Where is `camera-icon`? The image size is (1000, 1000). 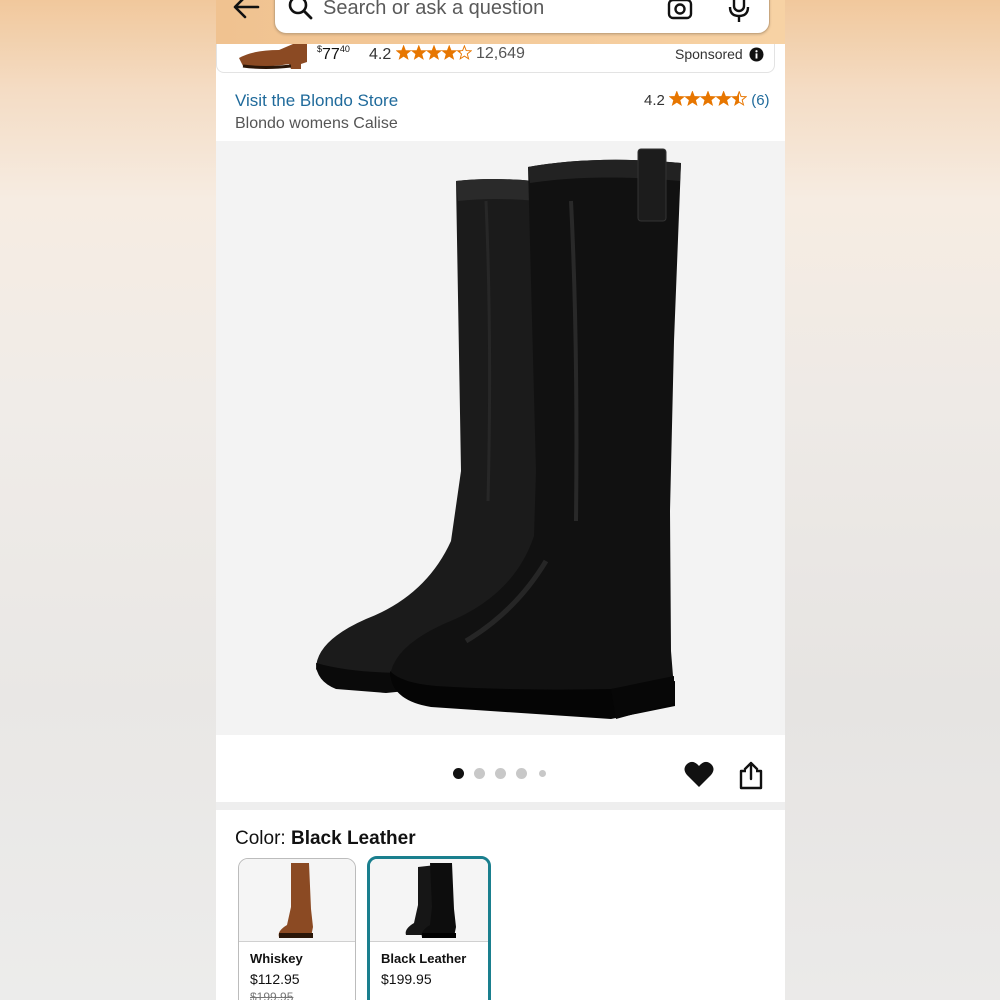 camera-icon is located at coordinates (680, 10).